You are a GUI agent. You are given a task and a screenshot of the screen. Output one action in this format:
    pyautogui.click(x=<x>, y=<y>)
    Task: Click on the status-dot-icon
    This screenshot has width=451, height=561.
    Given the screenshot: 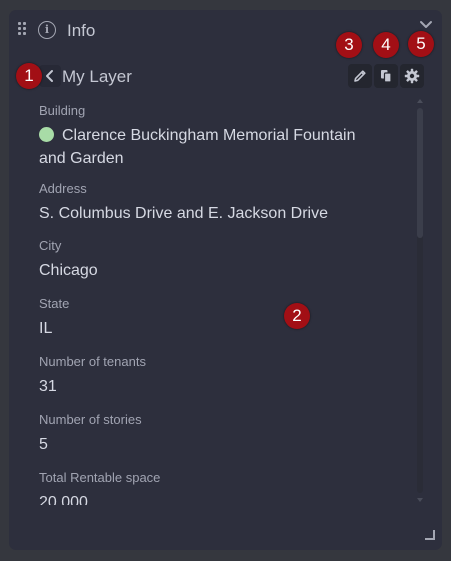 What is the action you would take?
    pyautogui.click(x=46, y=134)
    